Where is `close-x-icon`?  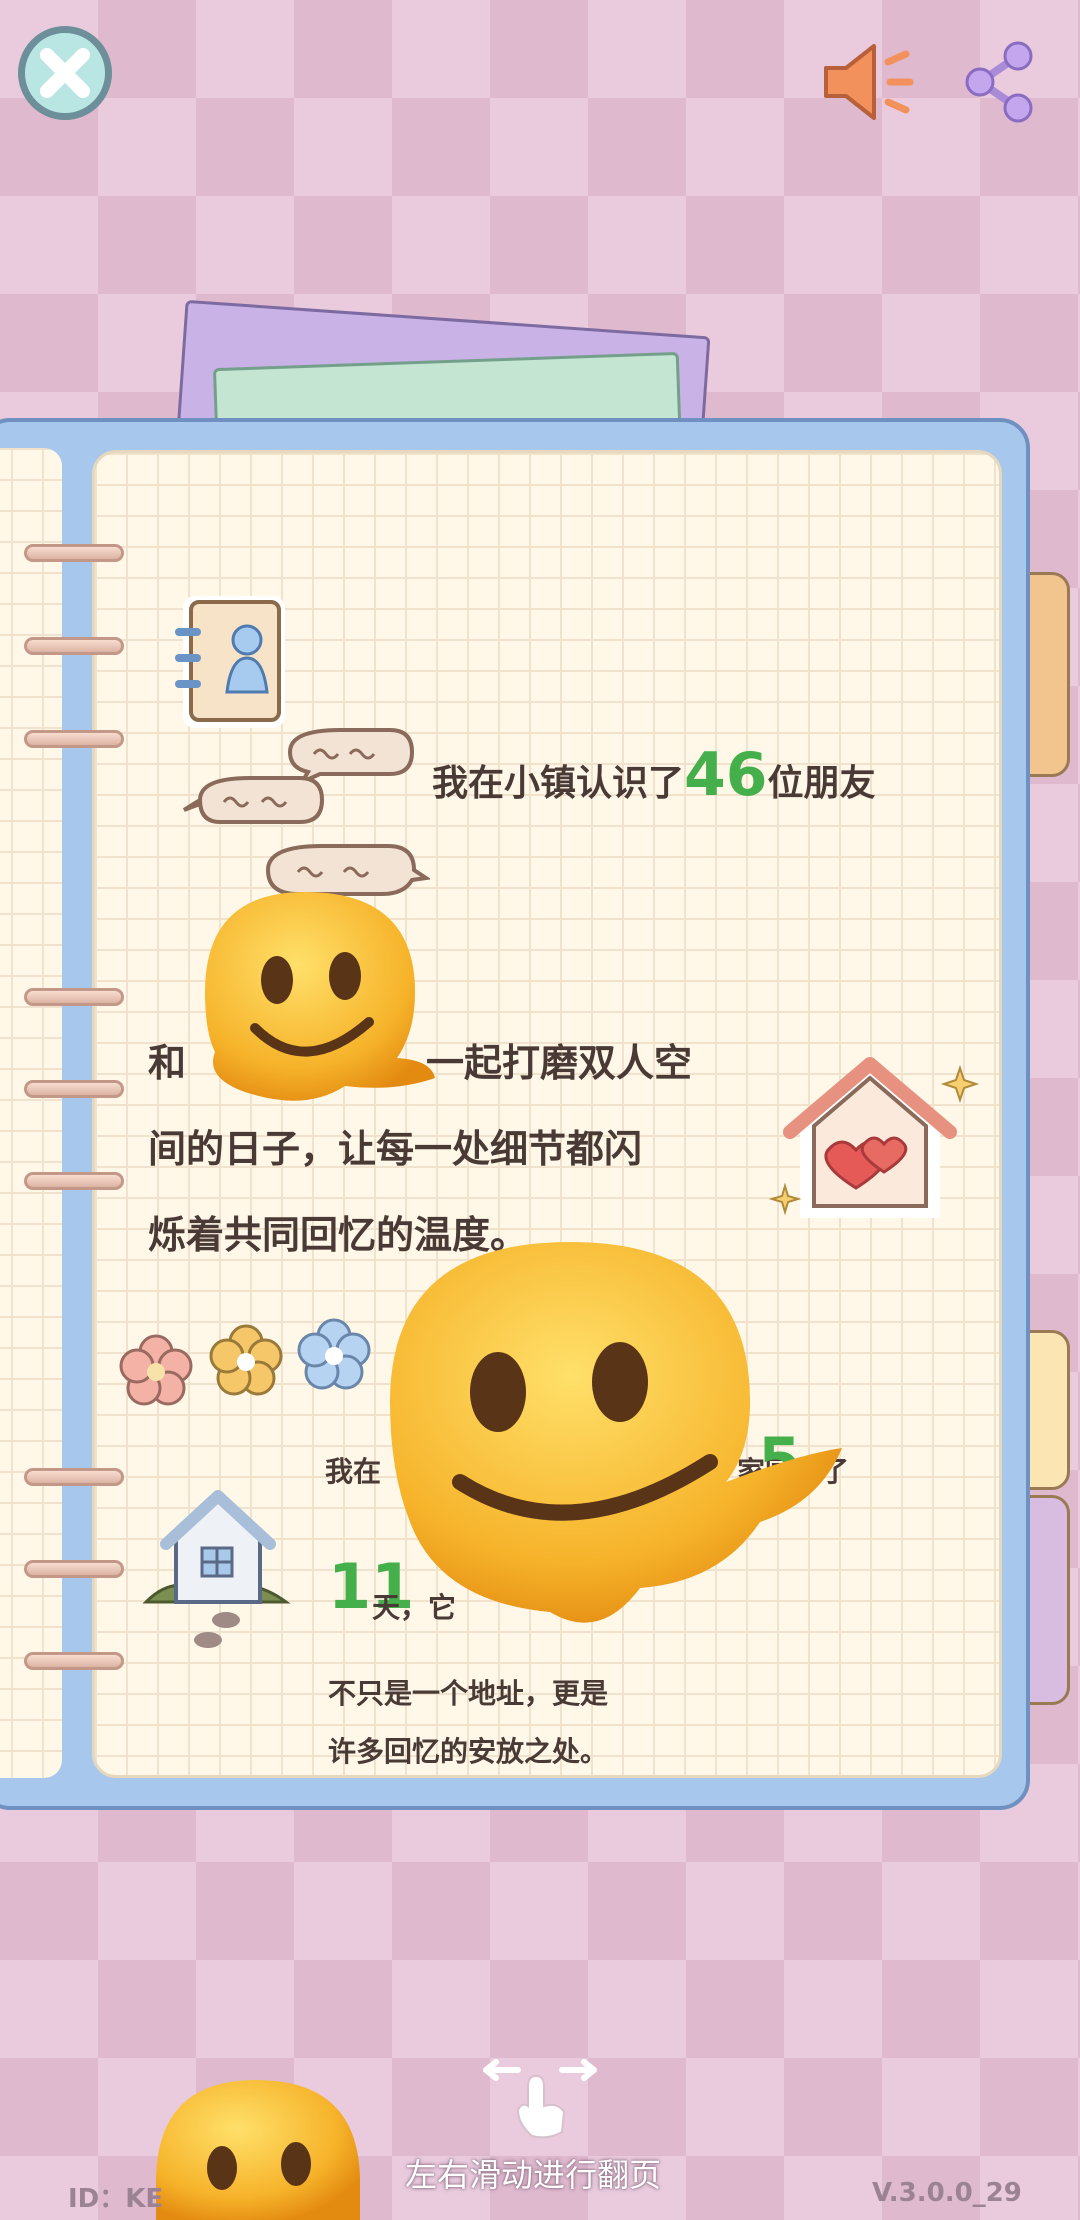
close-x-icon is located at coordinates (65, 73).